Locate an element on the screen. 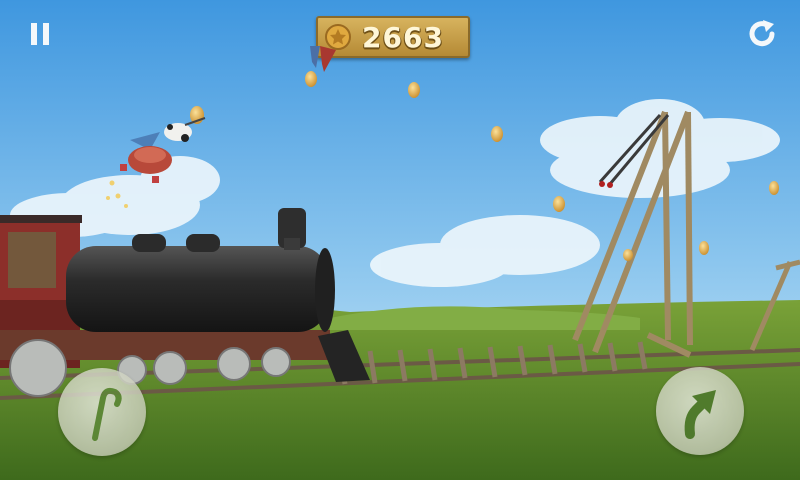 The image size is (800, 480). restart-button is located at coordinates (762, 34).